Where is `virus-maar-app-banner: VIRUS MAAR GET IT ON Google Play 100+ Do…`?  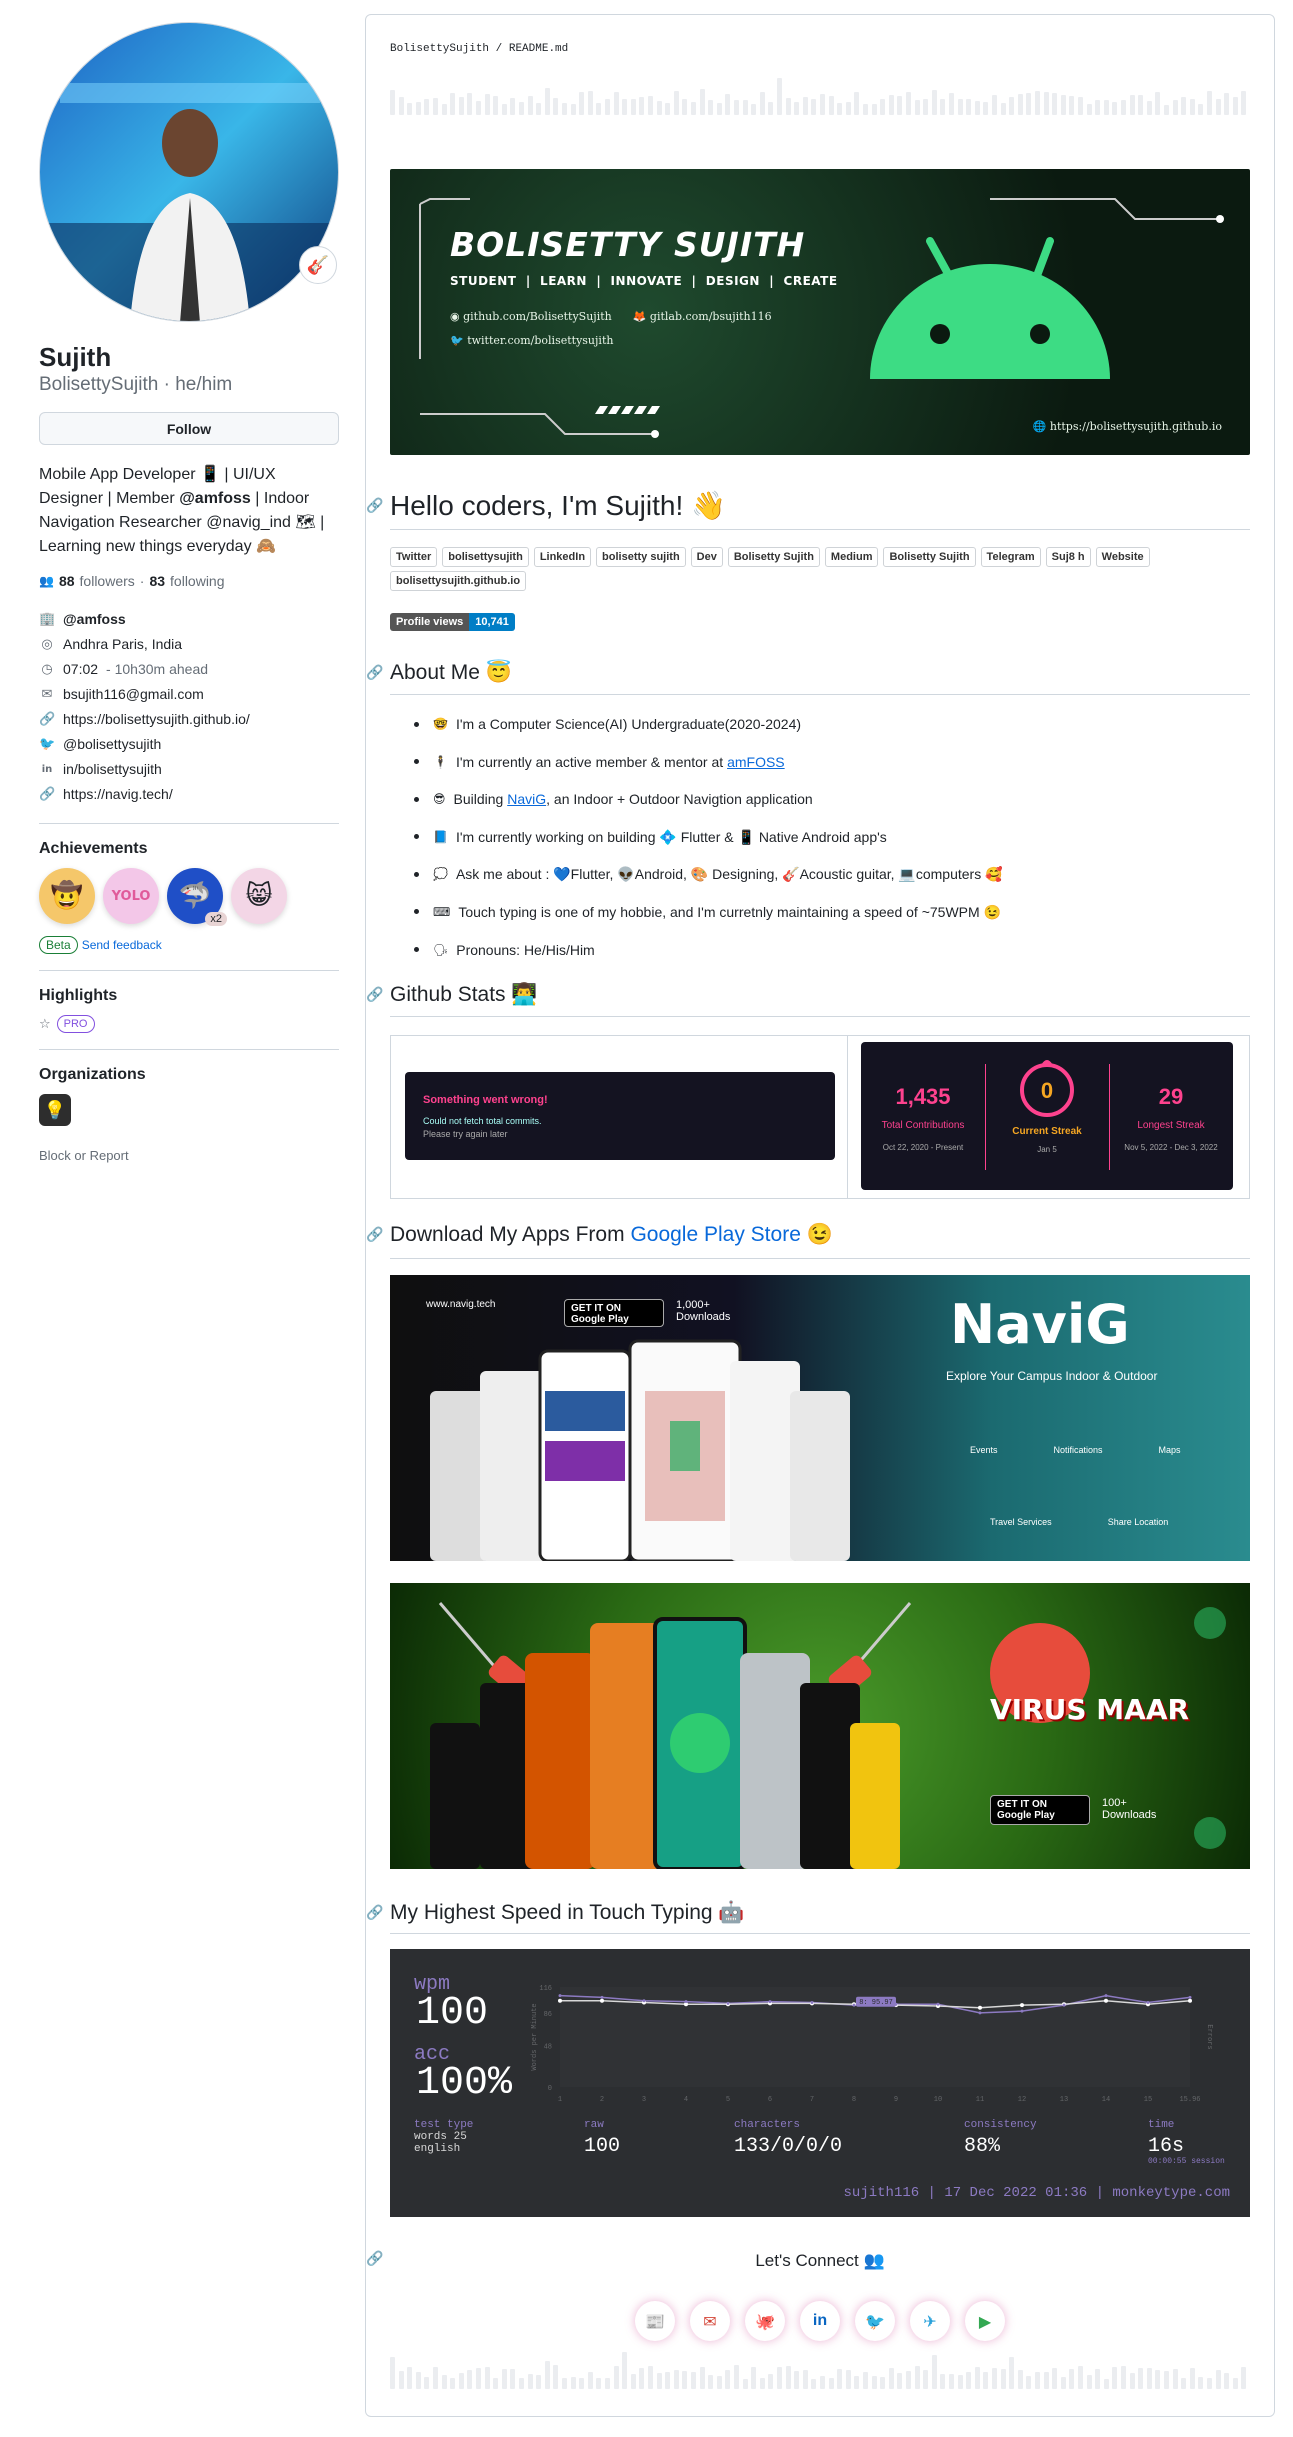
virus-maar-app-banner: VIRUS MAAR GET IT ON Google Play 100+ Do… is located at coordinates (820, 1726).